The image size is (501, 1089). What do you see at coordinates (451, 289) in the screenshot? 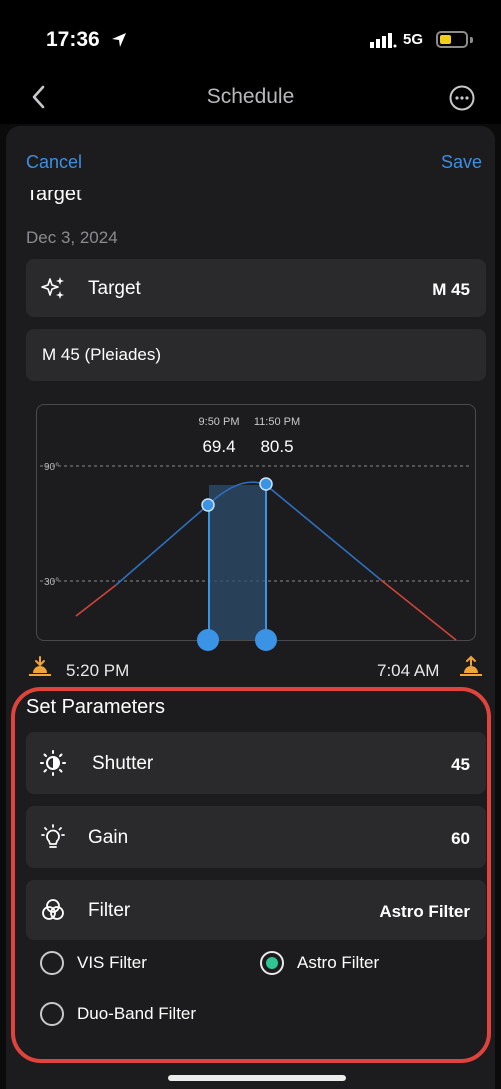
I see `target-value: M 45` at bounding box center [451, 289].